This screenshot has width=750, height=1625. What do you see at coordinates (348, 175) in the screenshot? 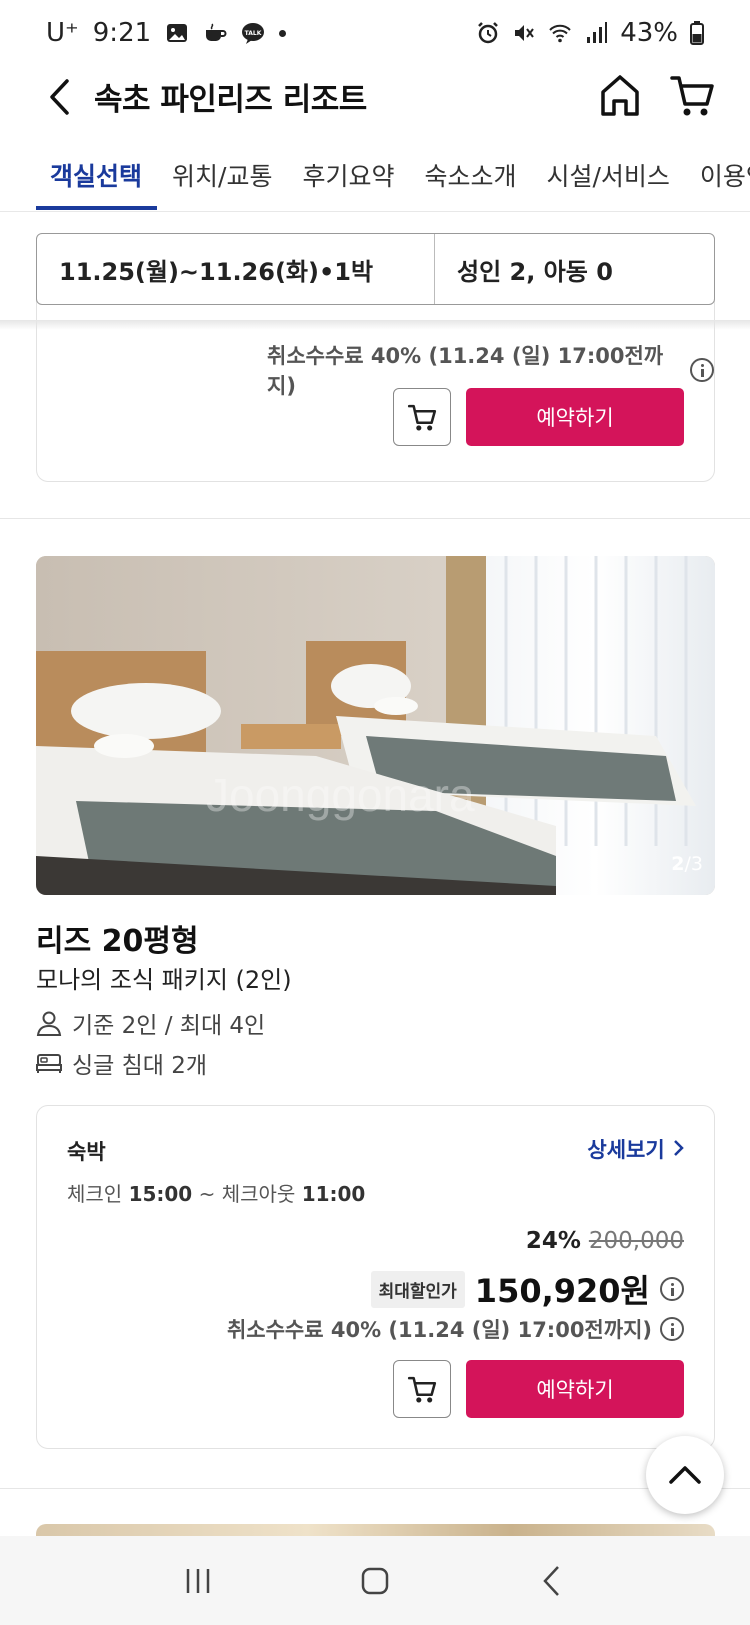
I see `tab-review-summary: 후기요약` at bounding box center [348, 175].